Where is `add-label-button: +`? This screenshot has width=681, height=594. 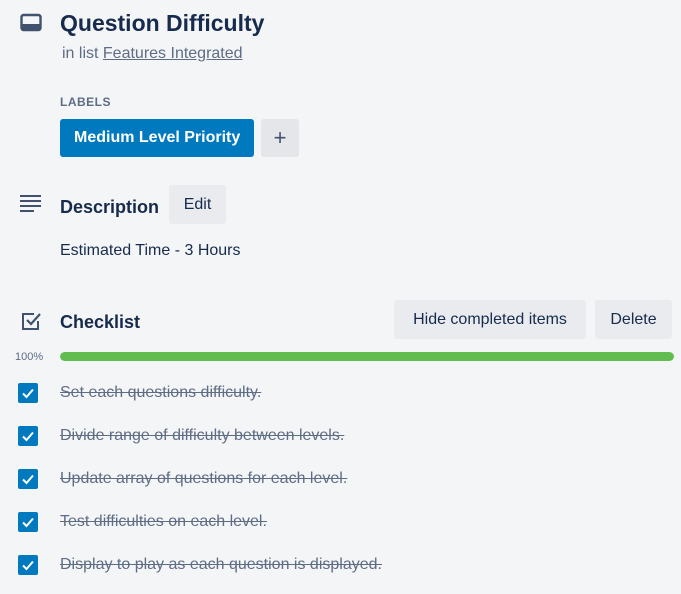 add-label-button: + is located at coordinates (280, 138).